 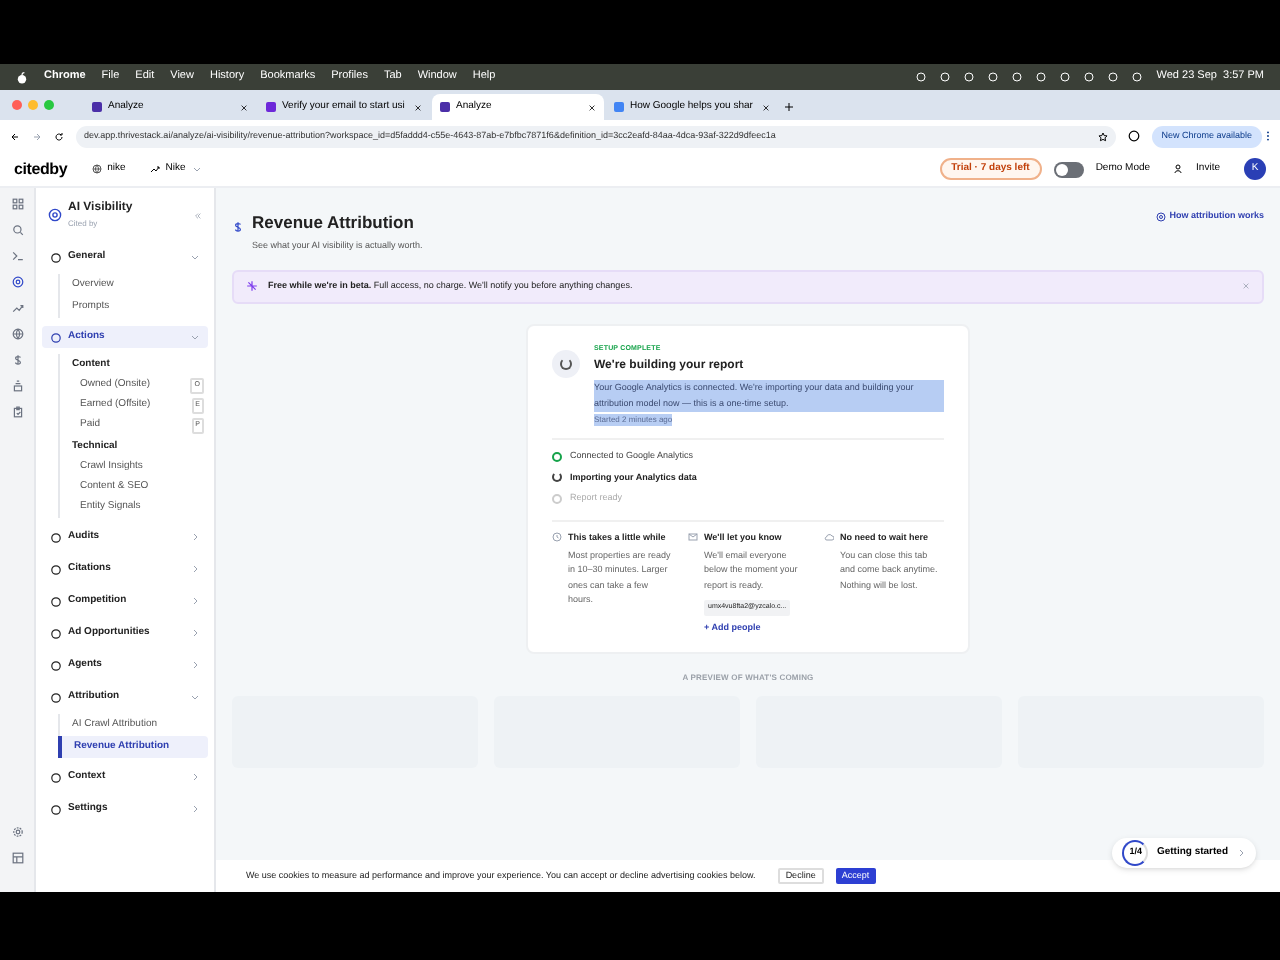 What do you see at coordinates (17, 204) in the screenshot?
I see `grid-icon` at bounding box center [17, 204].